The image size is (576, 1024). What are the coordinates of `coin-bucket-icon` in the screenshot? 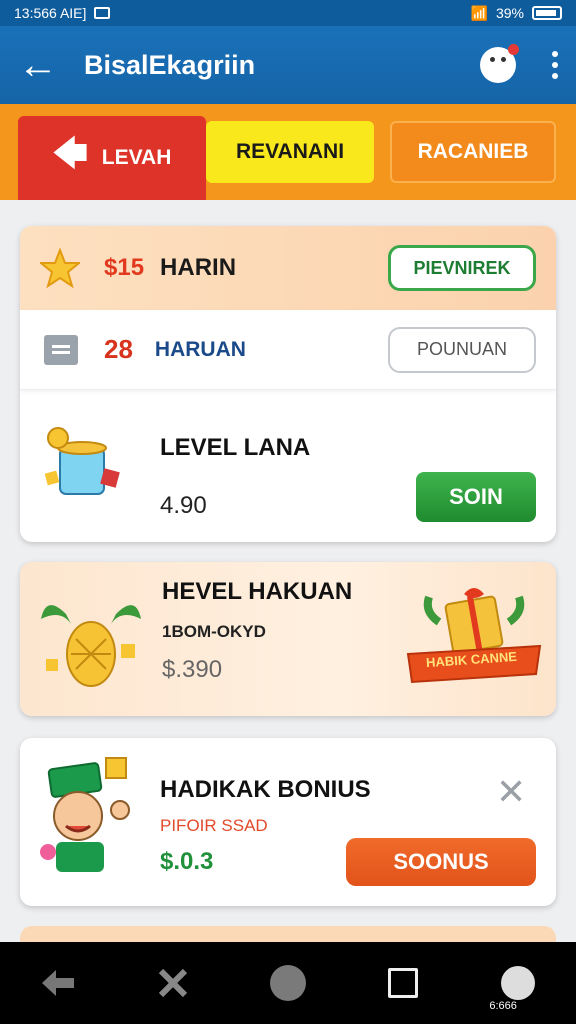 It's located at (82, 460).